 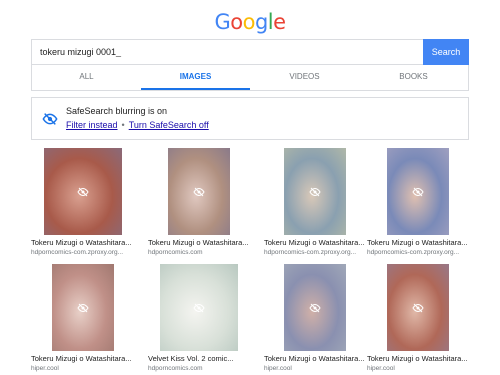 What do you see at coordinates (92, 125) in the screenshot?
I see `filter-instead-link: Filter instead` at bounding box center [92, 125].